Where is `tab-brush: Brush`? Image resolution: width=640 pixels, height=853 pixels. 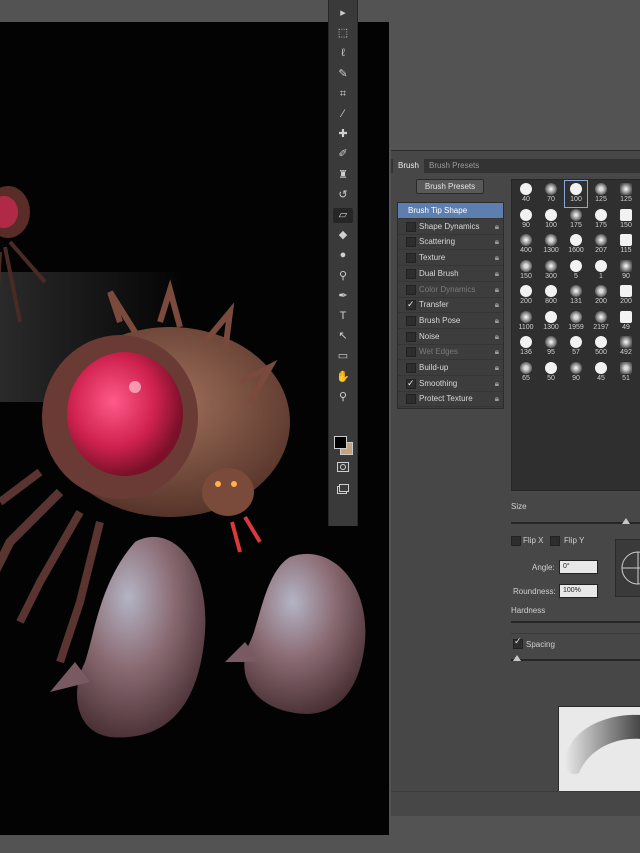
tab-brush: Brush is located at coordinates (408, 166).